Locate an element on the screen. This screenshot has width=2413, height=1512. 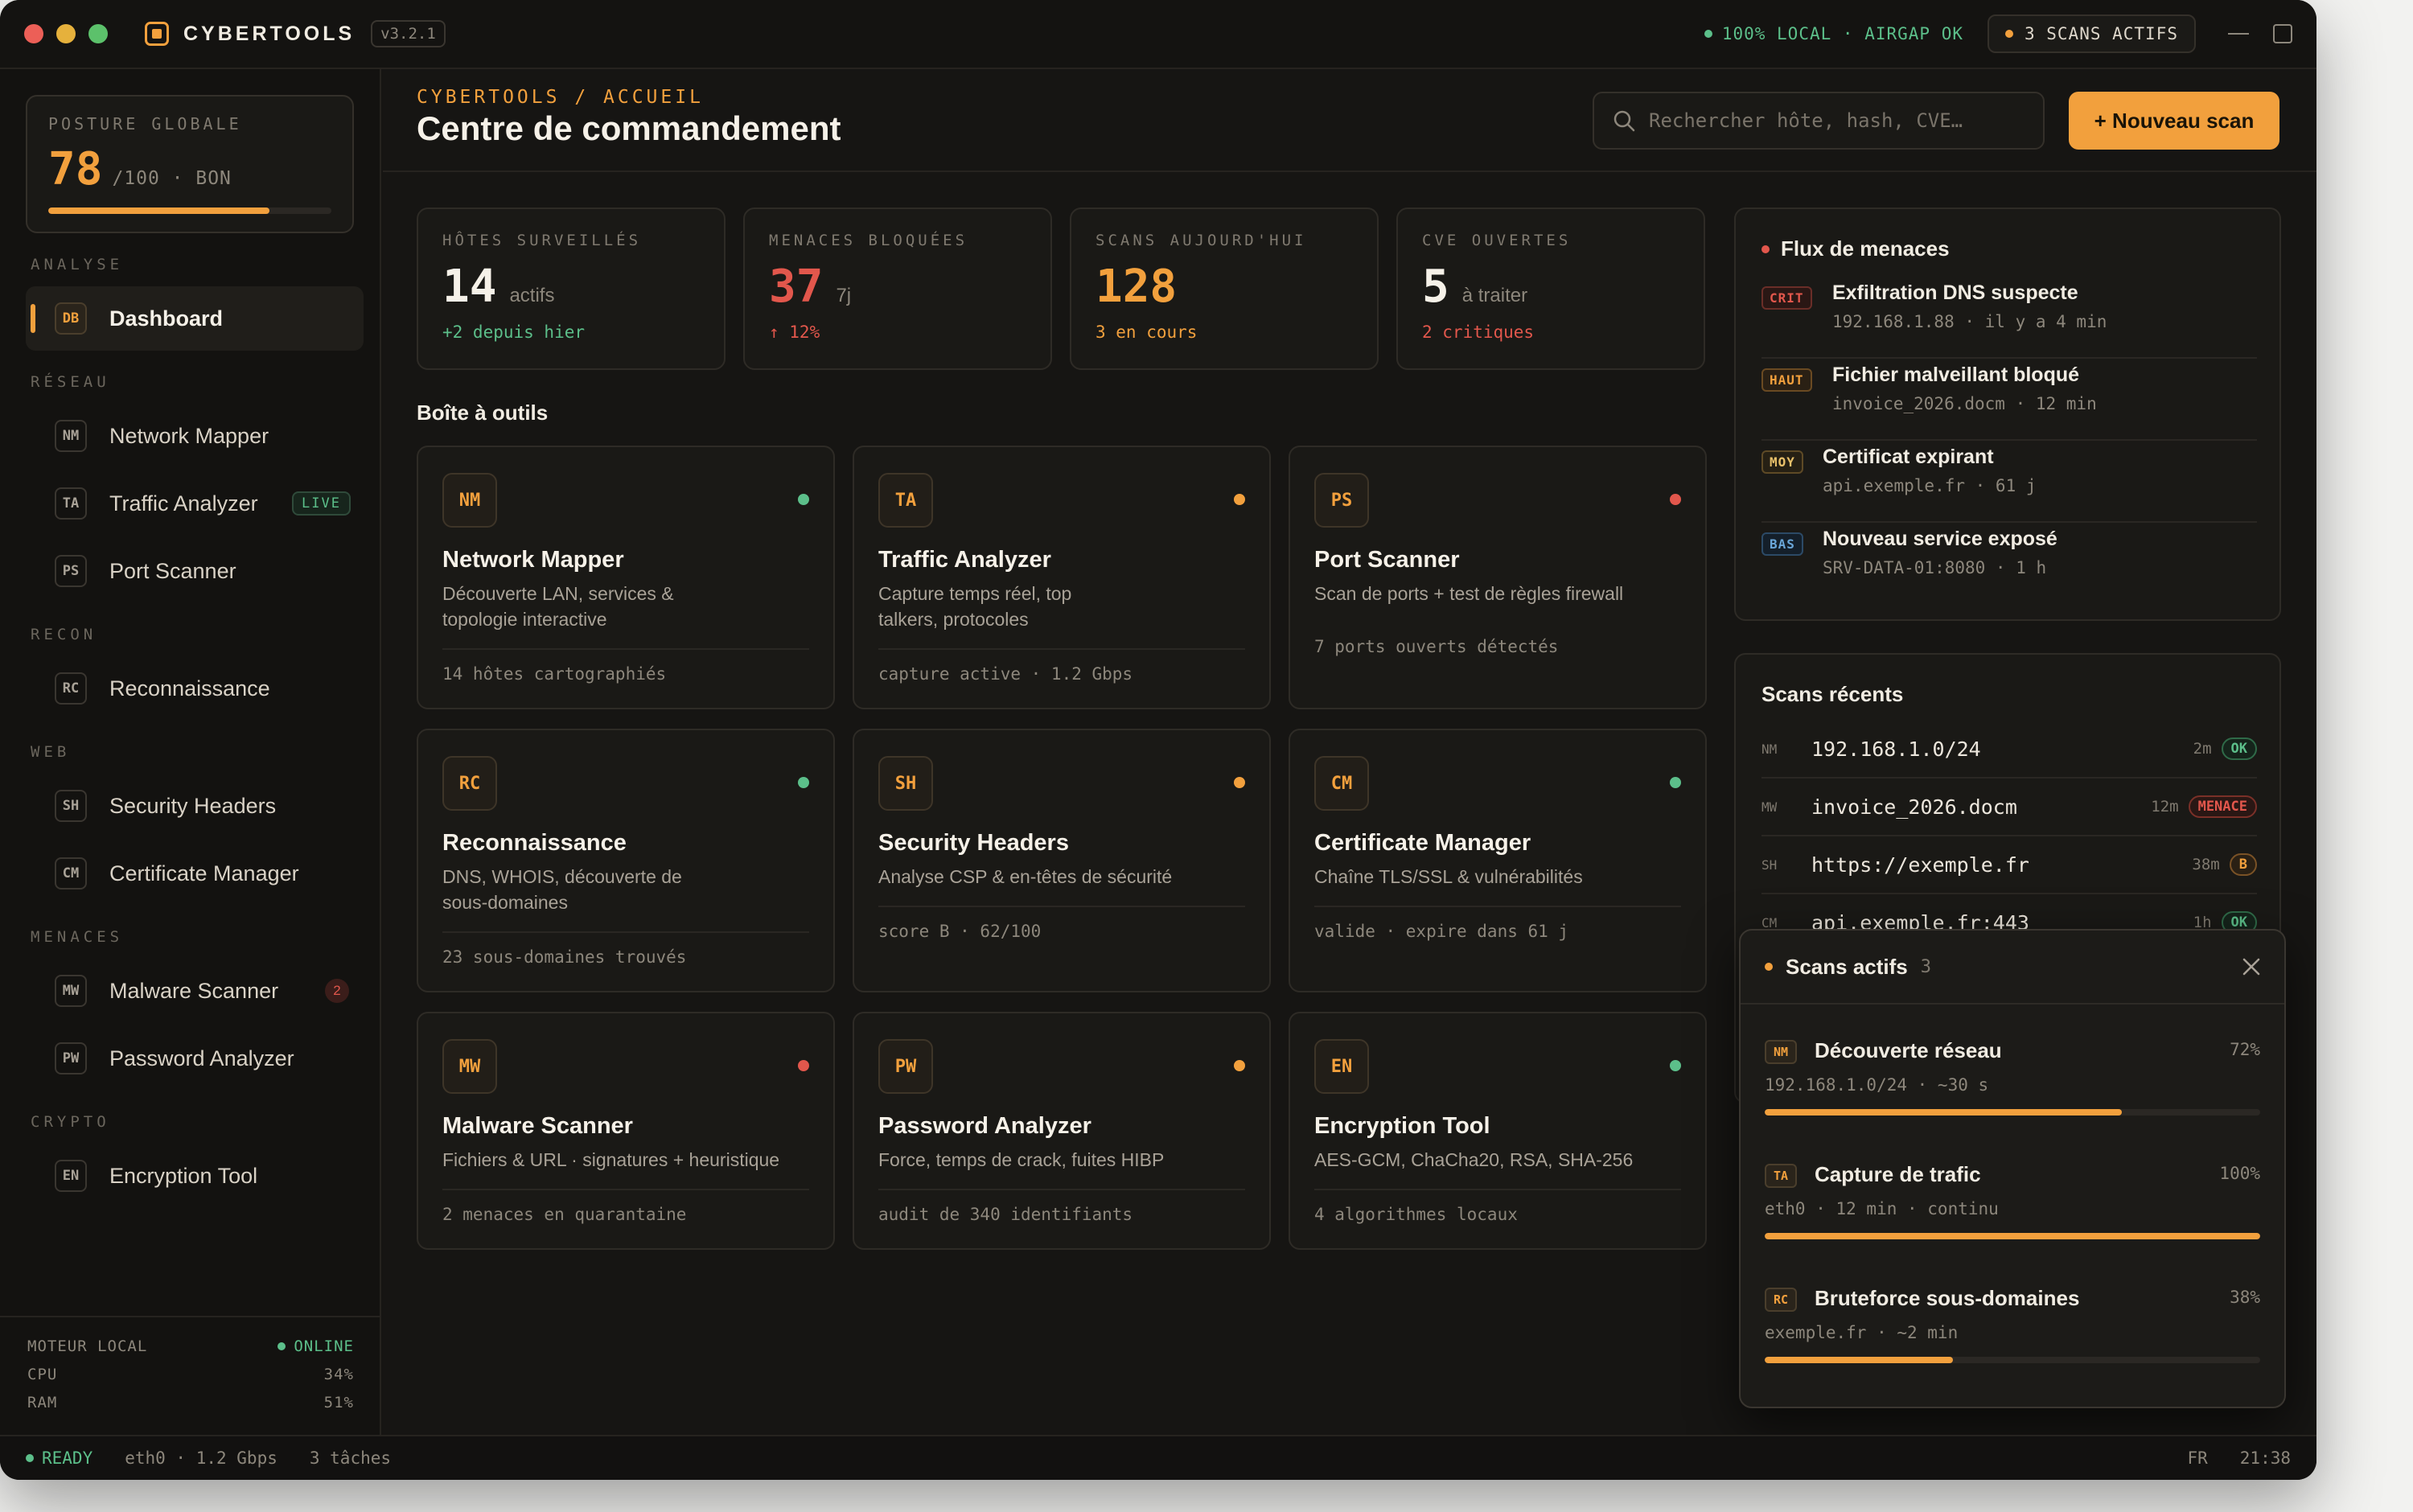
language-indicator: FR is located at coordinates (2197, 1458).